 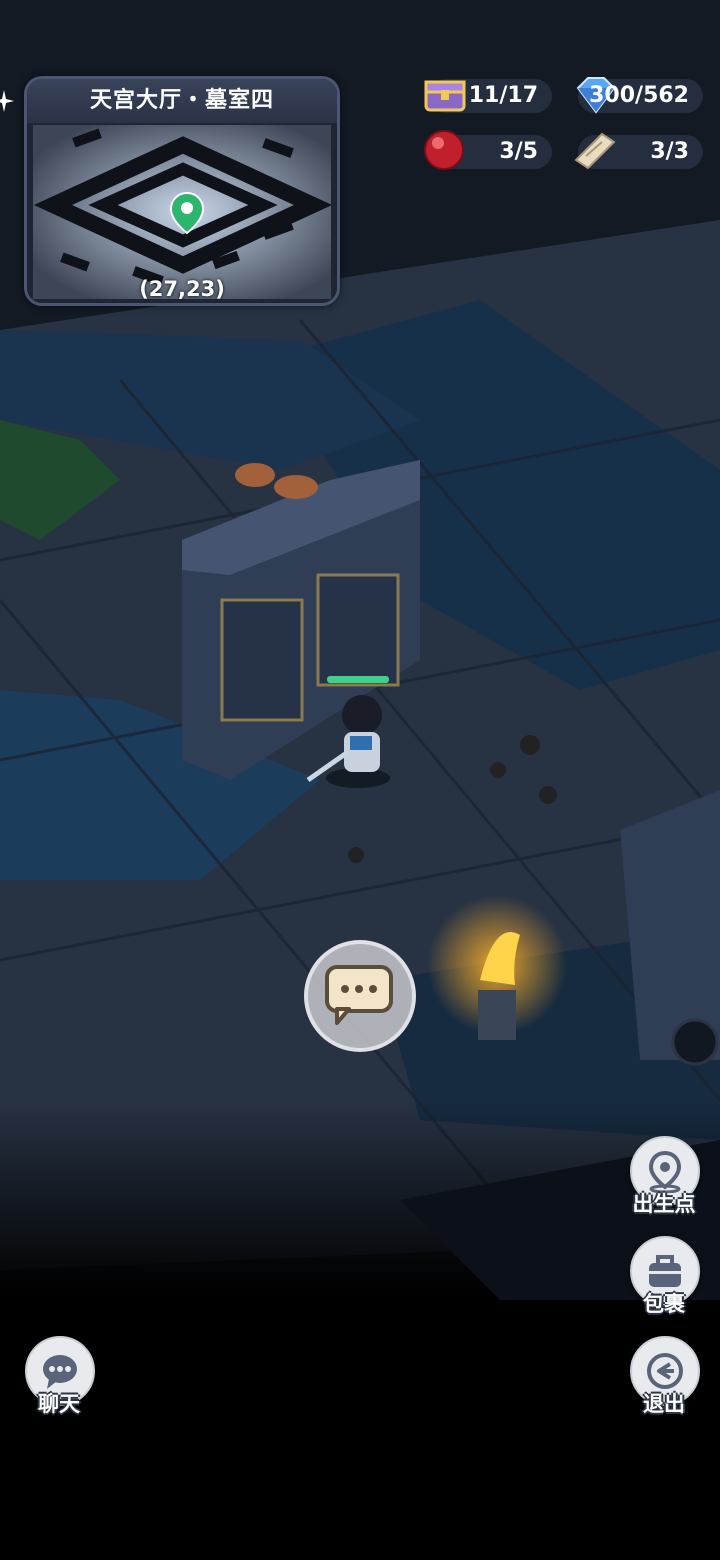 I want to click on player-health-bar, so click(x=358, y=679).